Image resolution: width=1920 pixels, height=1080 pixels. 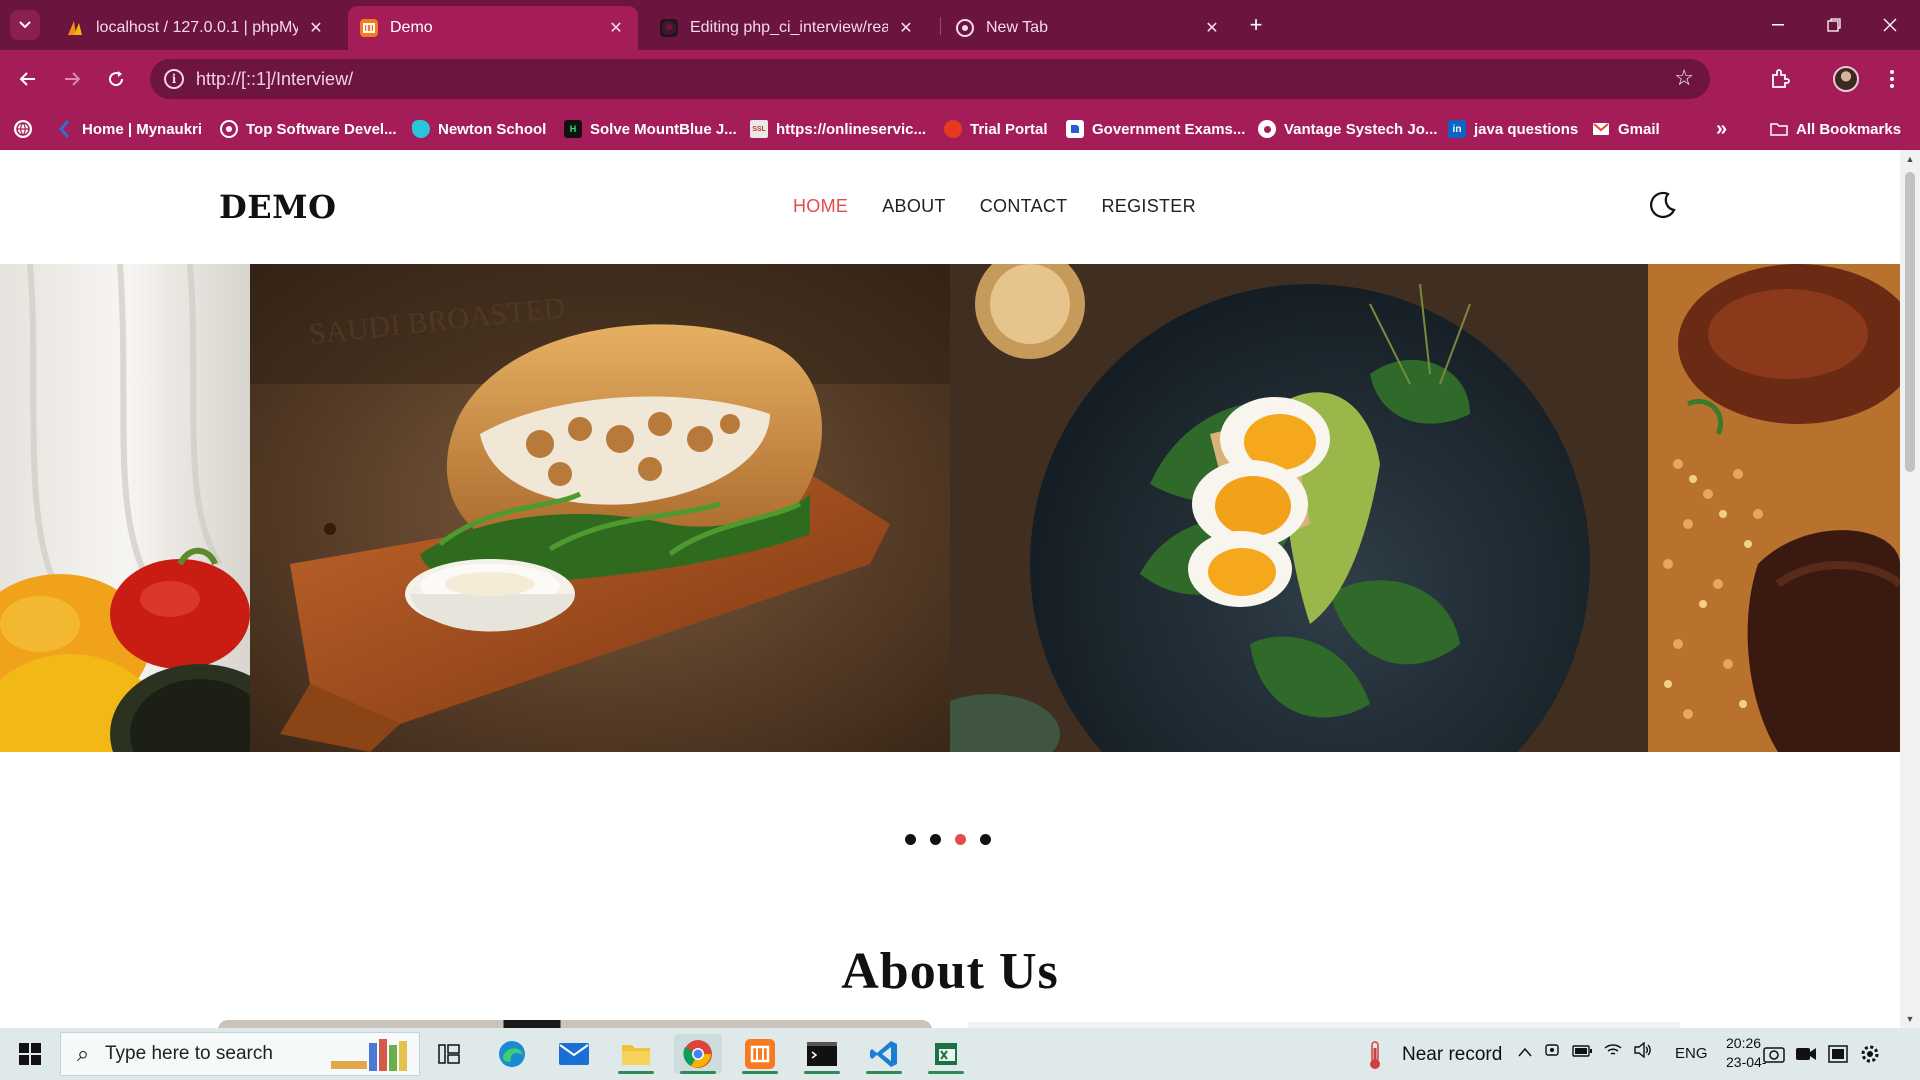 I want to click on close-window-button, so click(x=1890, y=25).